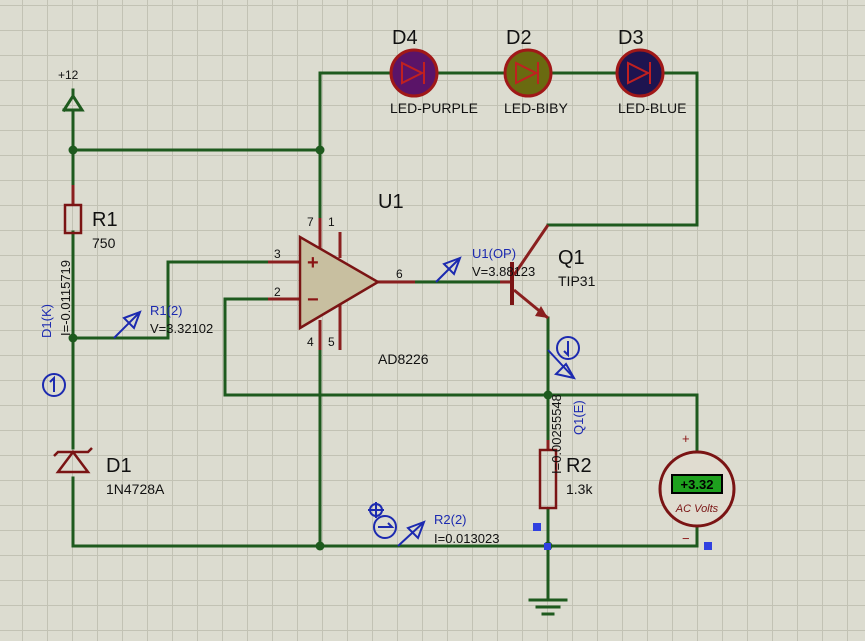  Describe the element at coordinates (631, 38) in the screenshot. I see `d3-ref: D3` at that location.